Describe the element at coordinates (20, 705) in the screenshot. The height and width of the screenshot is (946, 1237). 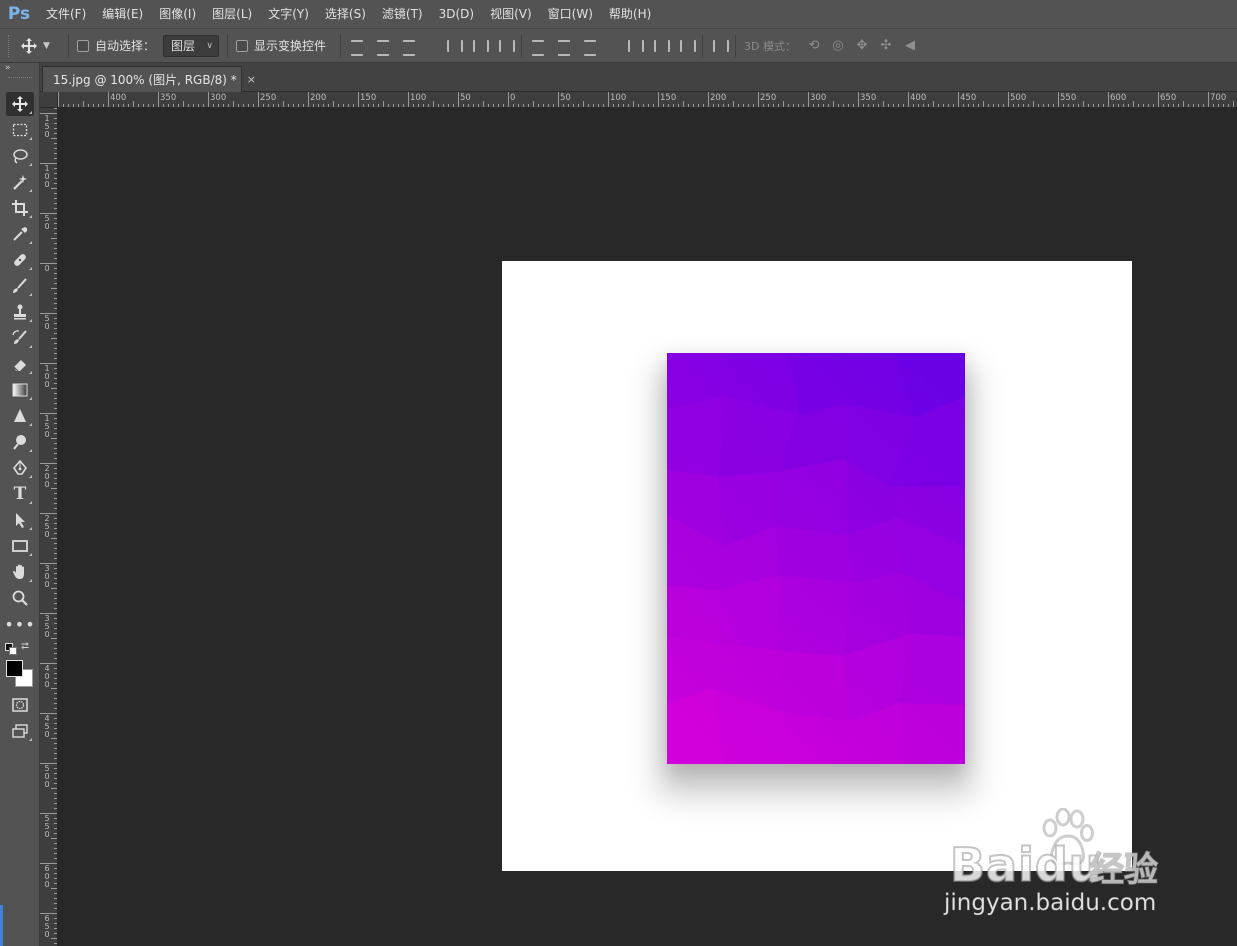
I see `quick-mask-button` at that location.